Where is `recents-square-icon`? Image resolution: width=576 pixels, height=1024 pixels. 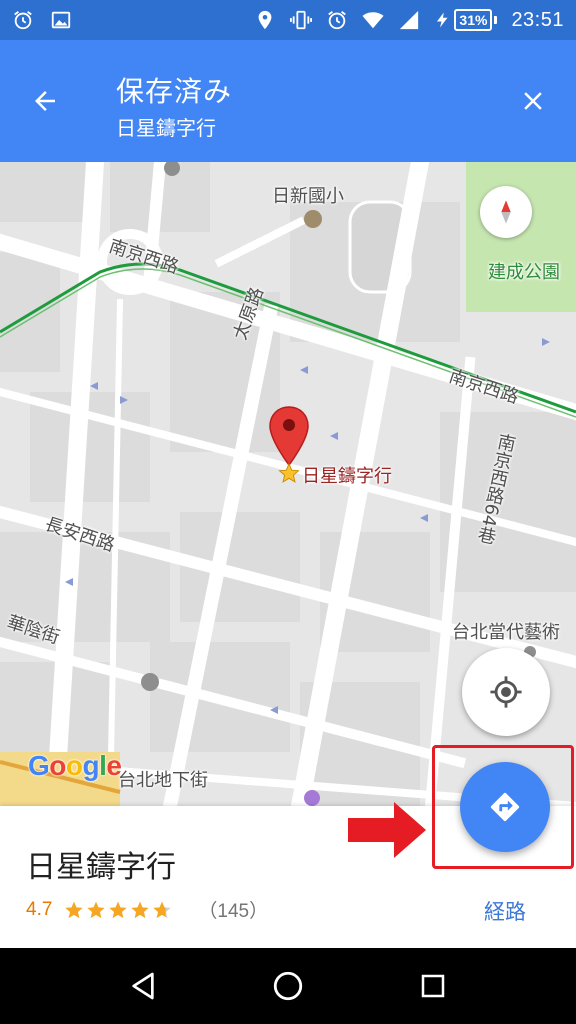
recents-square-icon is located at coordinates (433, 986).